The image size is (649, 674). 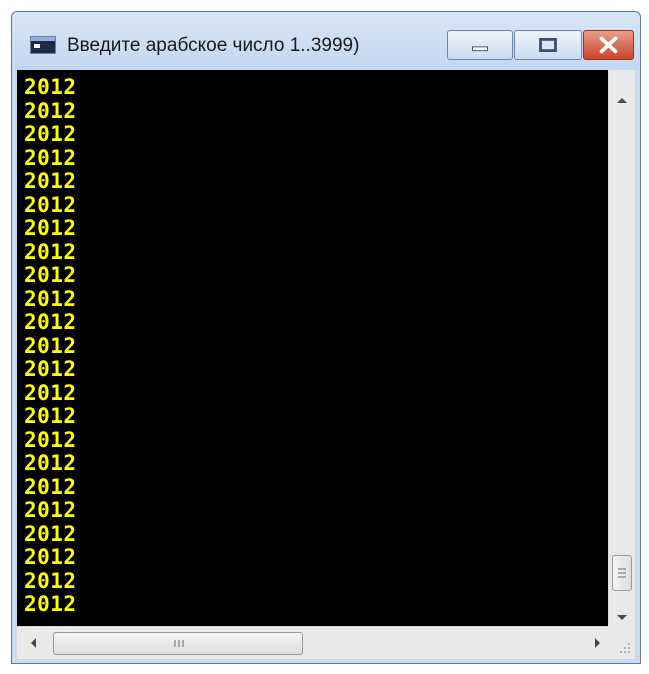 I want to click on resize-grip-icon, so click(x=625, y=648).